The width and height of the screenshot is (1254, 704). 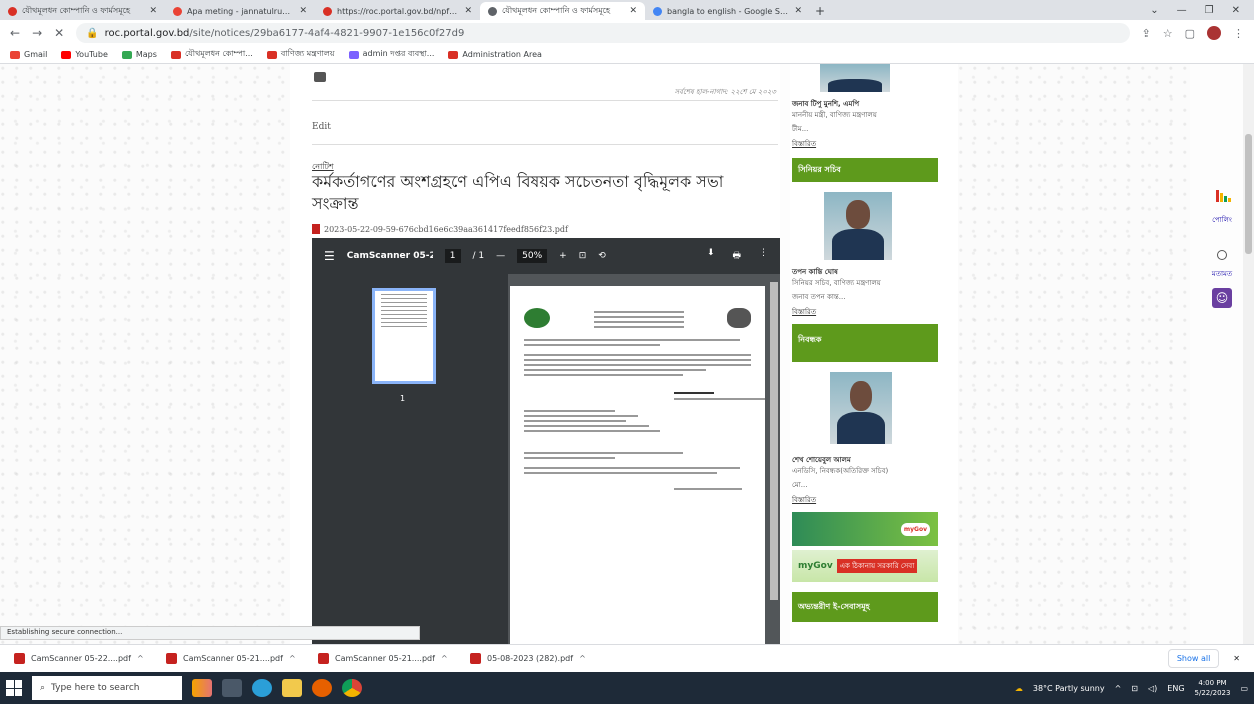 What do you see at coordinates (1223, 196) in the screenshot?
I see `poll-chart-icon` at bounding box center [1223, 196].